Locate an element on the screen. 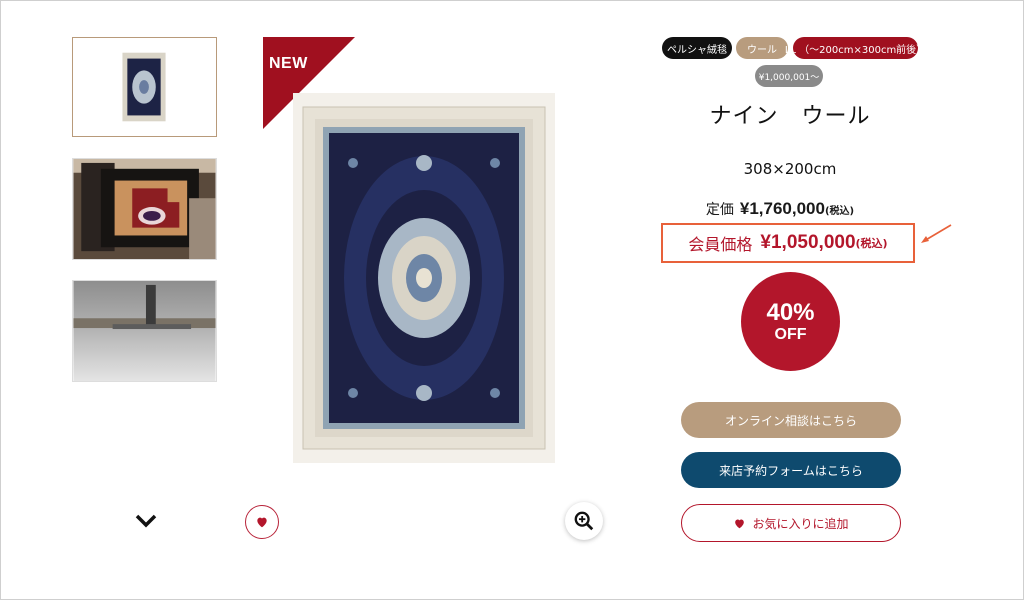  store-visit-reservation-label: 来店予約フォームはこちら is located at coordinates (791, 470).